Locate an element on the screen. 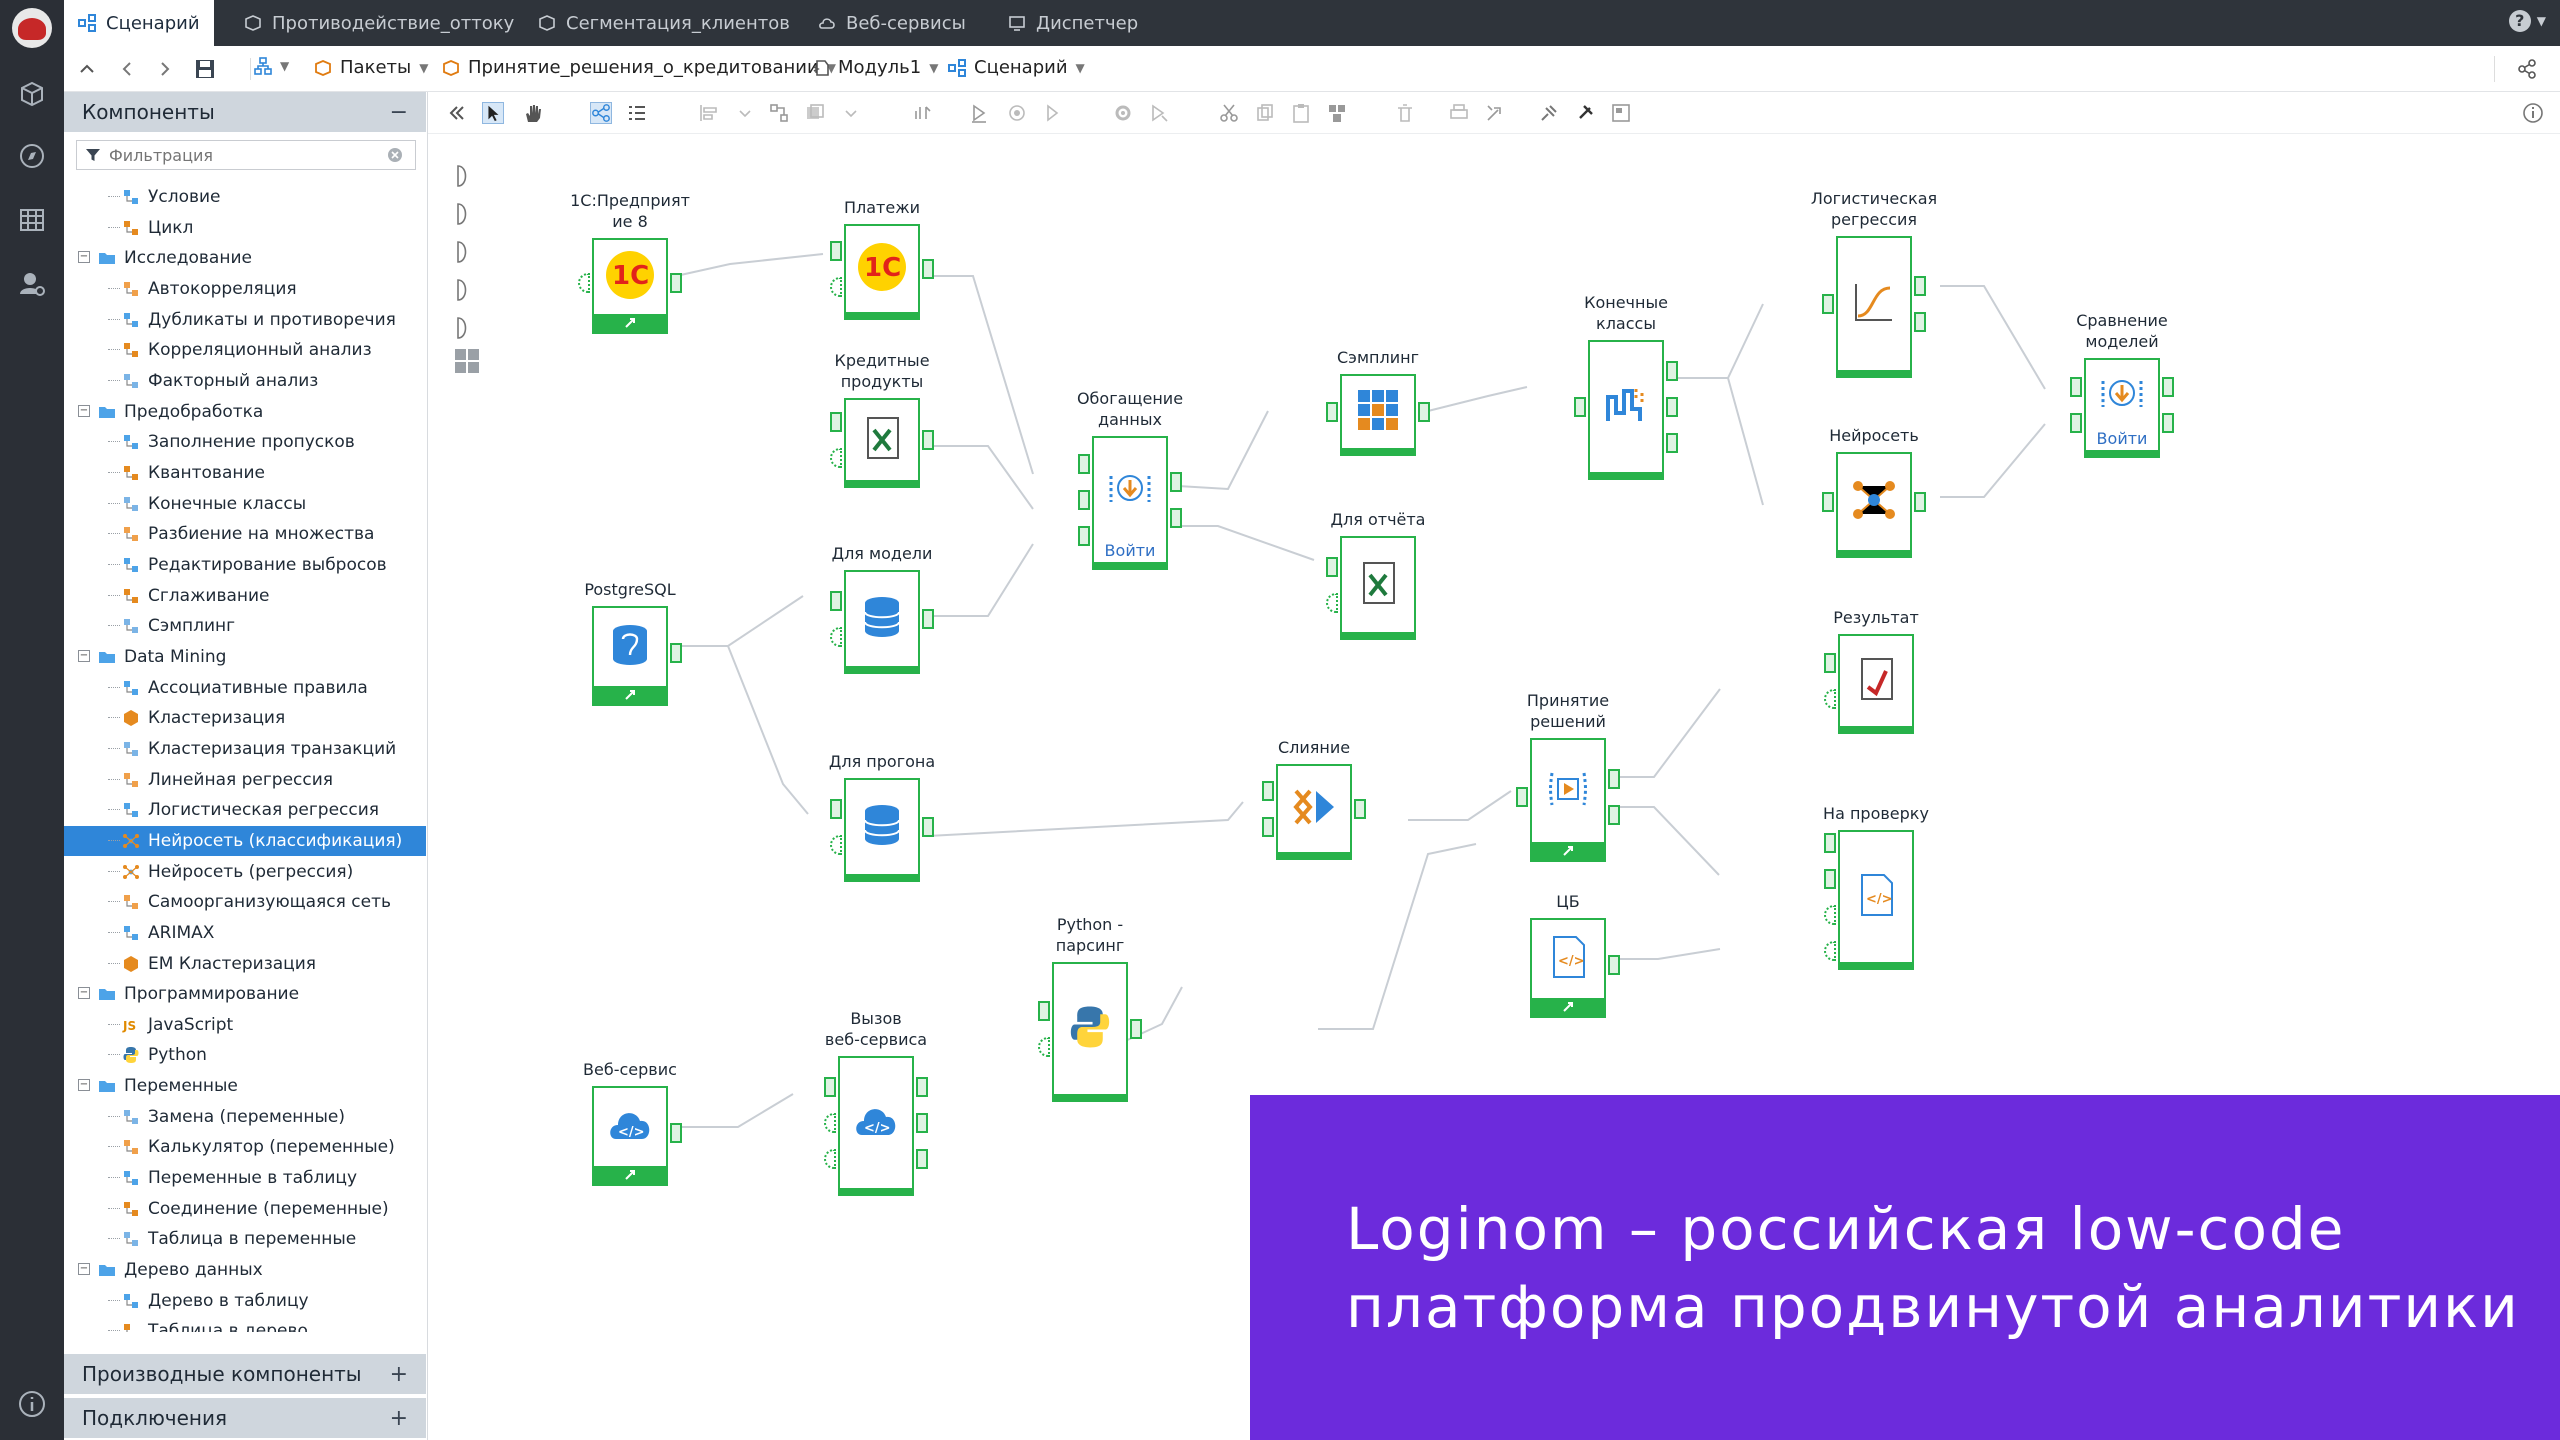 Image resolution: width=2560 pixels, height=1440 pixels. node-formodel is located at coordinates (882, 622).